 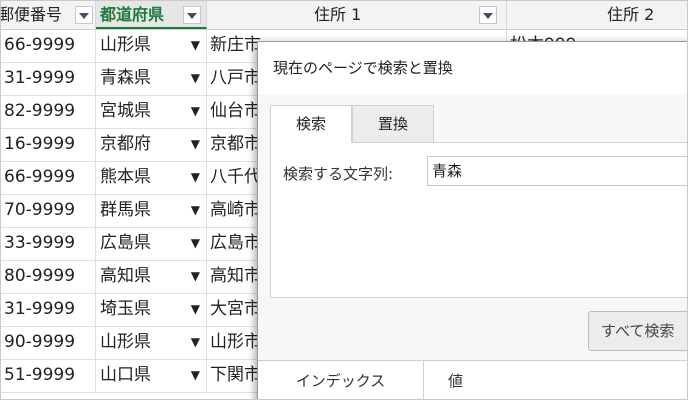 I want to click on column-header-addr1: 住所 1, so click(x=357, y=15).